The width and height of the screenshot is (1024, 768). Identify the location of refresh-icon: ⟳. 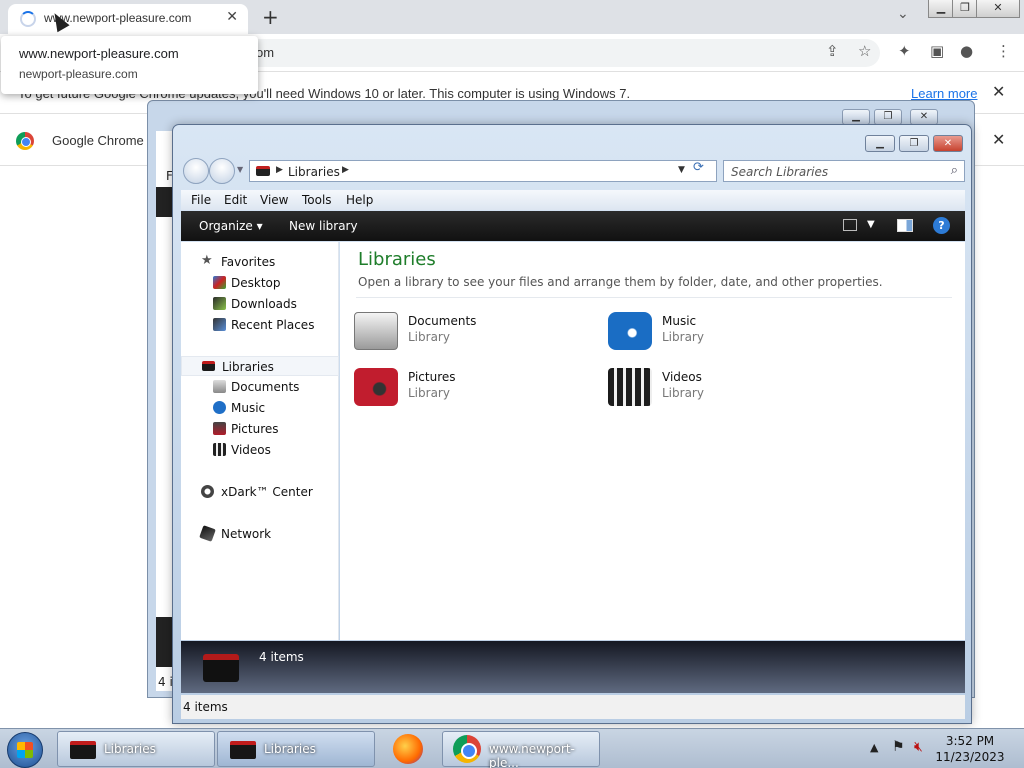
(698, 167).